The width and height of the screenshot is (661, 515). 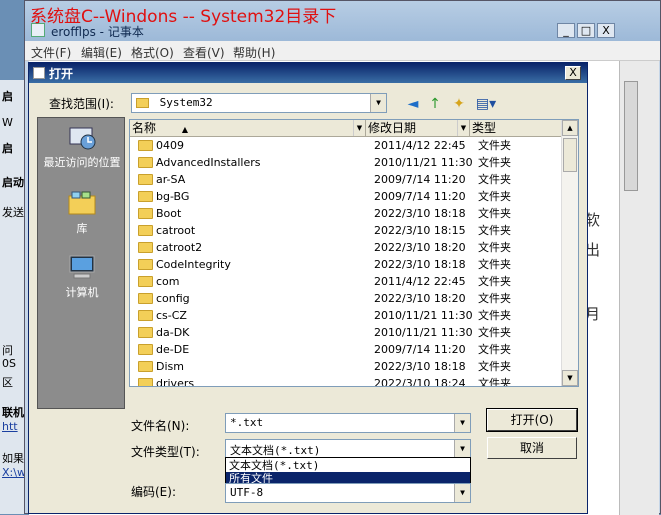 I want to click on menu-view: 查看(V), so click(x=204, y=52).